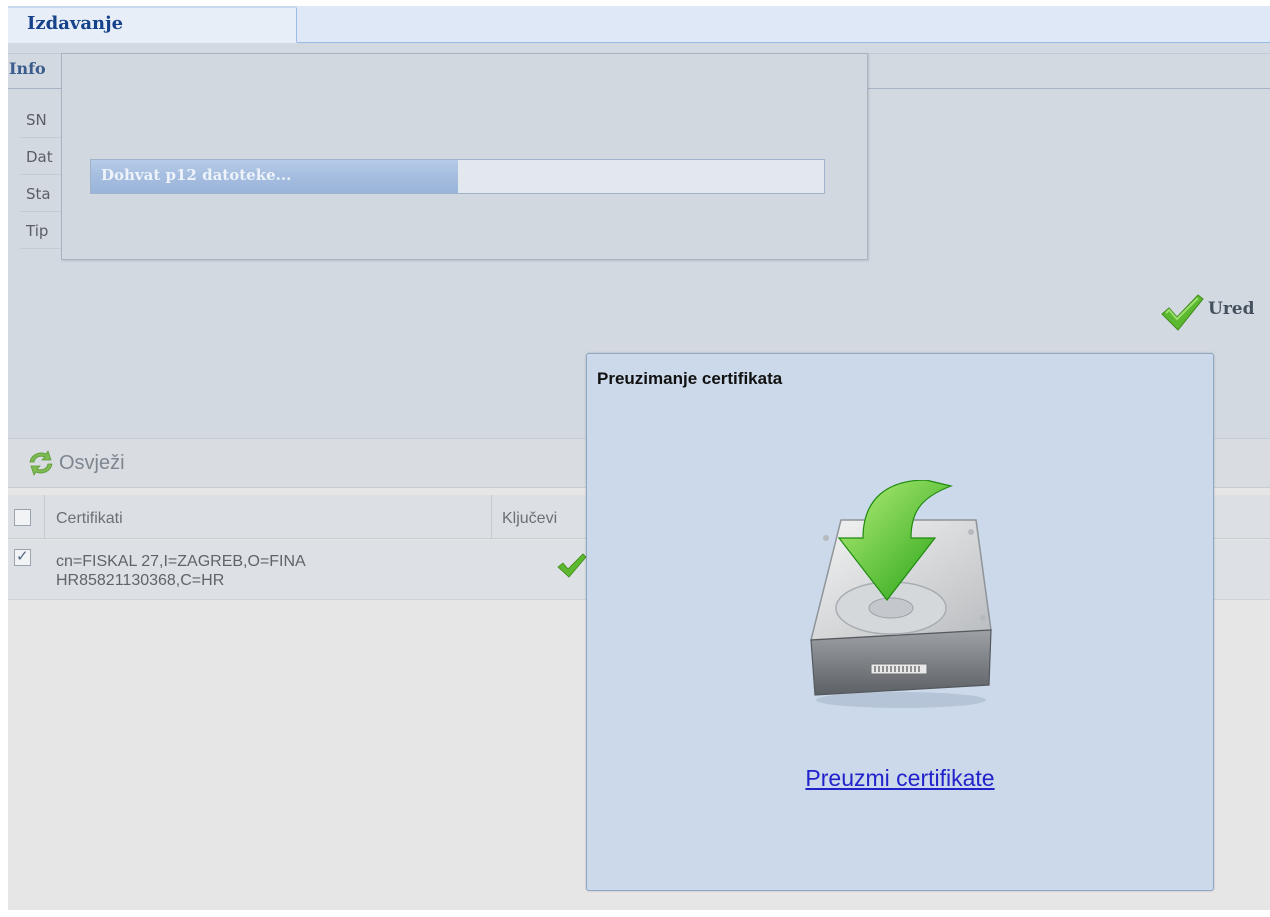 This screenshot has width=1270, height=917. Describe the element at coordinates (900, 778) in the screenshot. I see `download-certificates-link: Preuzmi certifikate` at that location.